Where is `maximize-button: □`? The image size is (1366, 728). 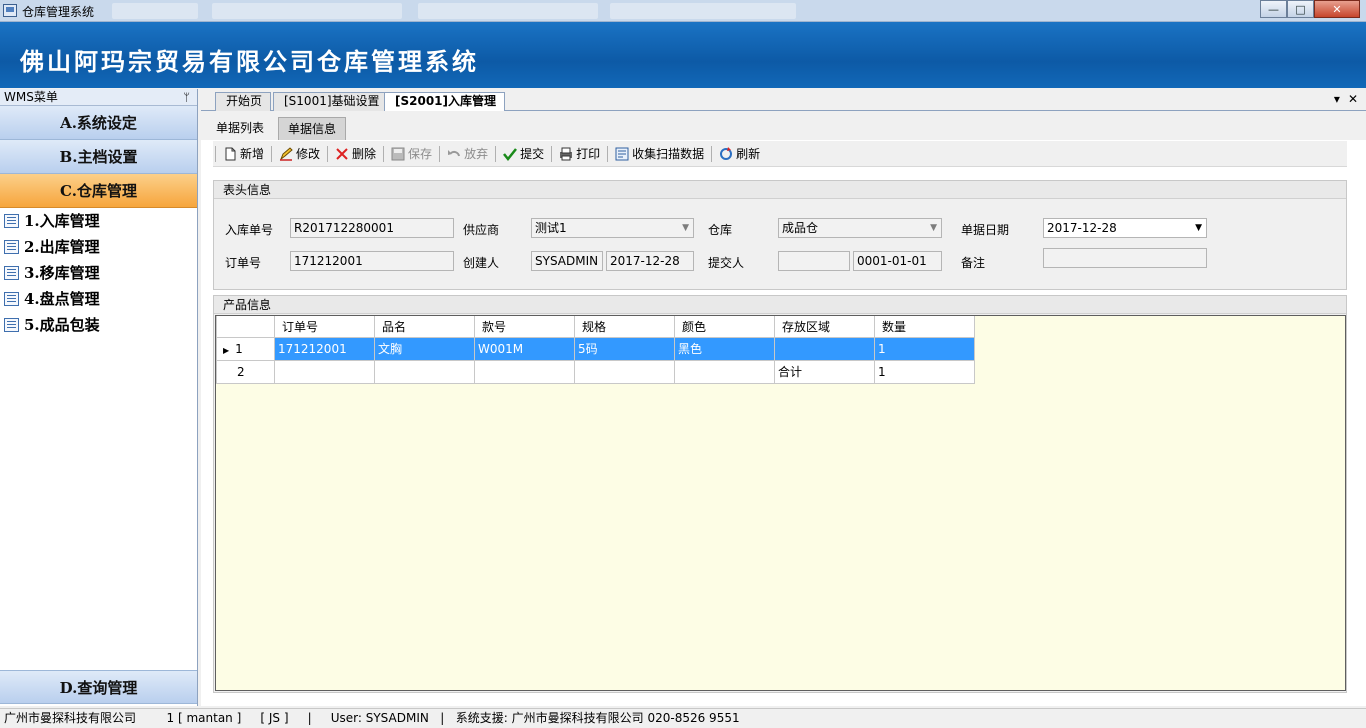 maximize-button: □ is located at coordinates (1300, 9).